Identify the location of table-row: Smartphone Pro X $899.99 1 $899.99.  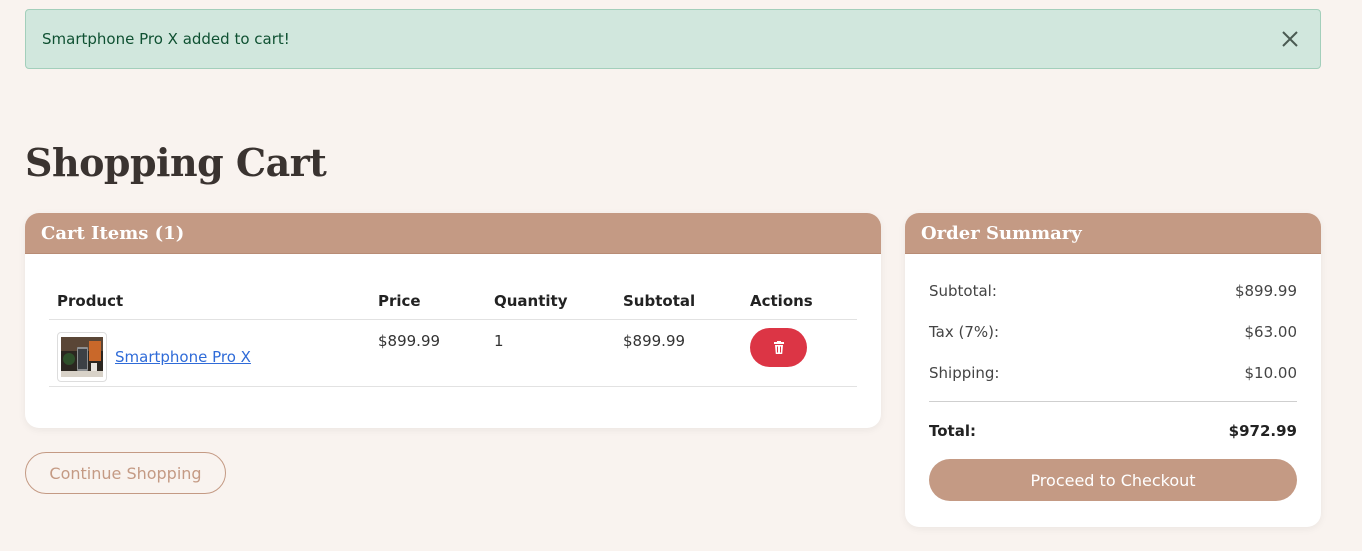
(453, 353).